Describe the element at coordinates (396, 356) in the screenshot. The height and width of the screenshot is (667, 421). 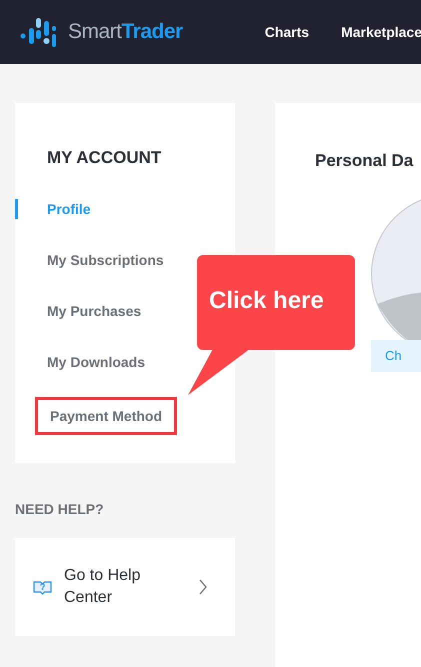
I see `change-photo-button: Ch` at that location.